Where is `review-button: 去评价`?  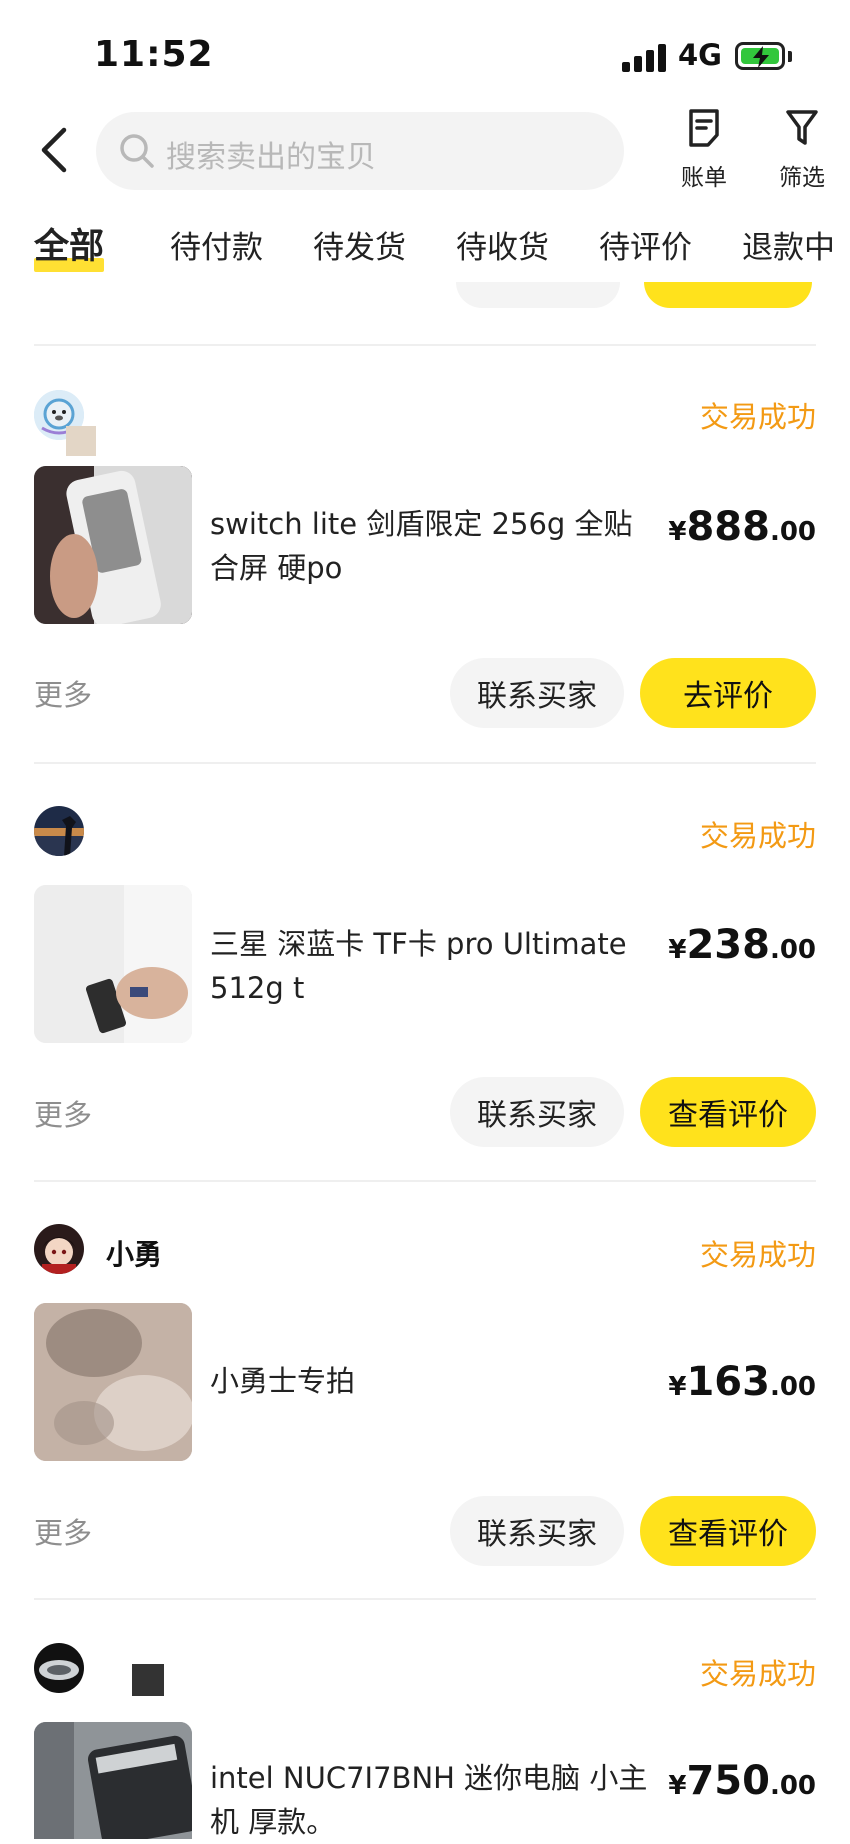 review-button: 去评价 is located at coordinates (728, 693).